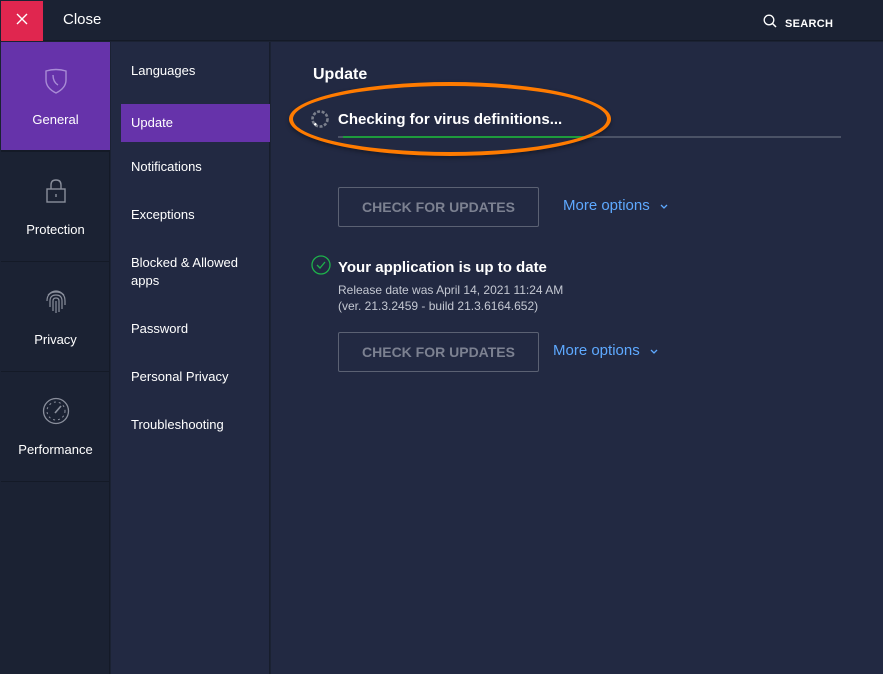 Image resolution: width=883 pixels, height=674 pixels. I want to click on close-label: Close, so click(82, 19).